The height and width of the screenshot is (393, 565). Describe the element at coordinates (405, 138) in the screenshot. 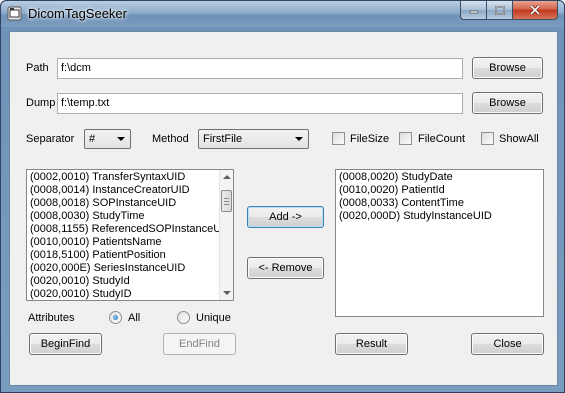

I see `filecount-checkbox` at that location.